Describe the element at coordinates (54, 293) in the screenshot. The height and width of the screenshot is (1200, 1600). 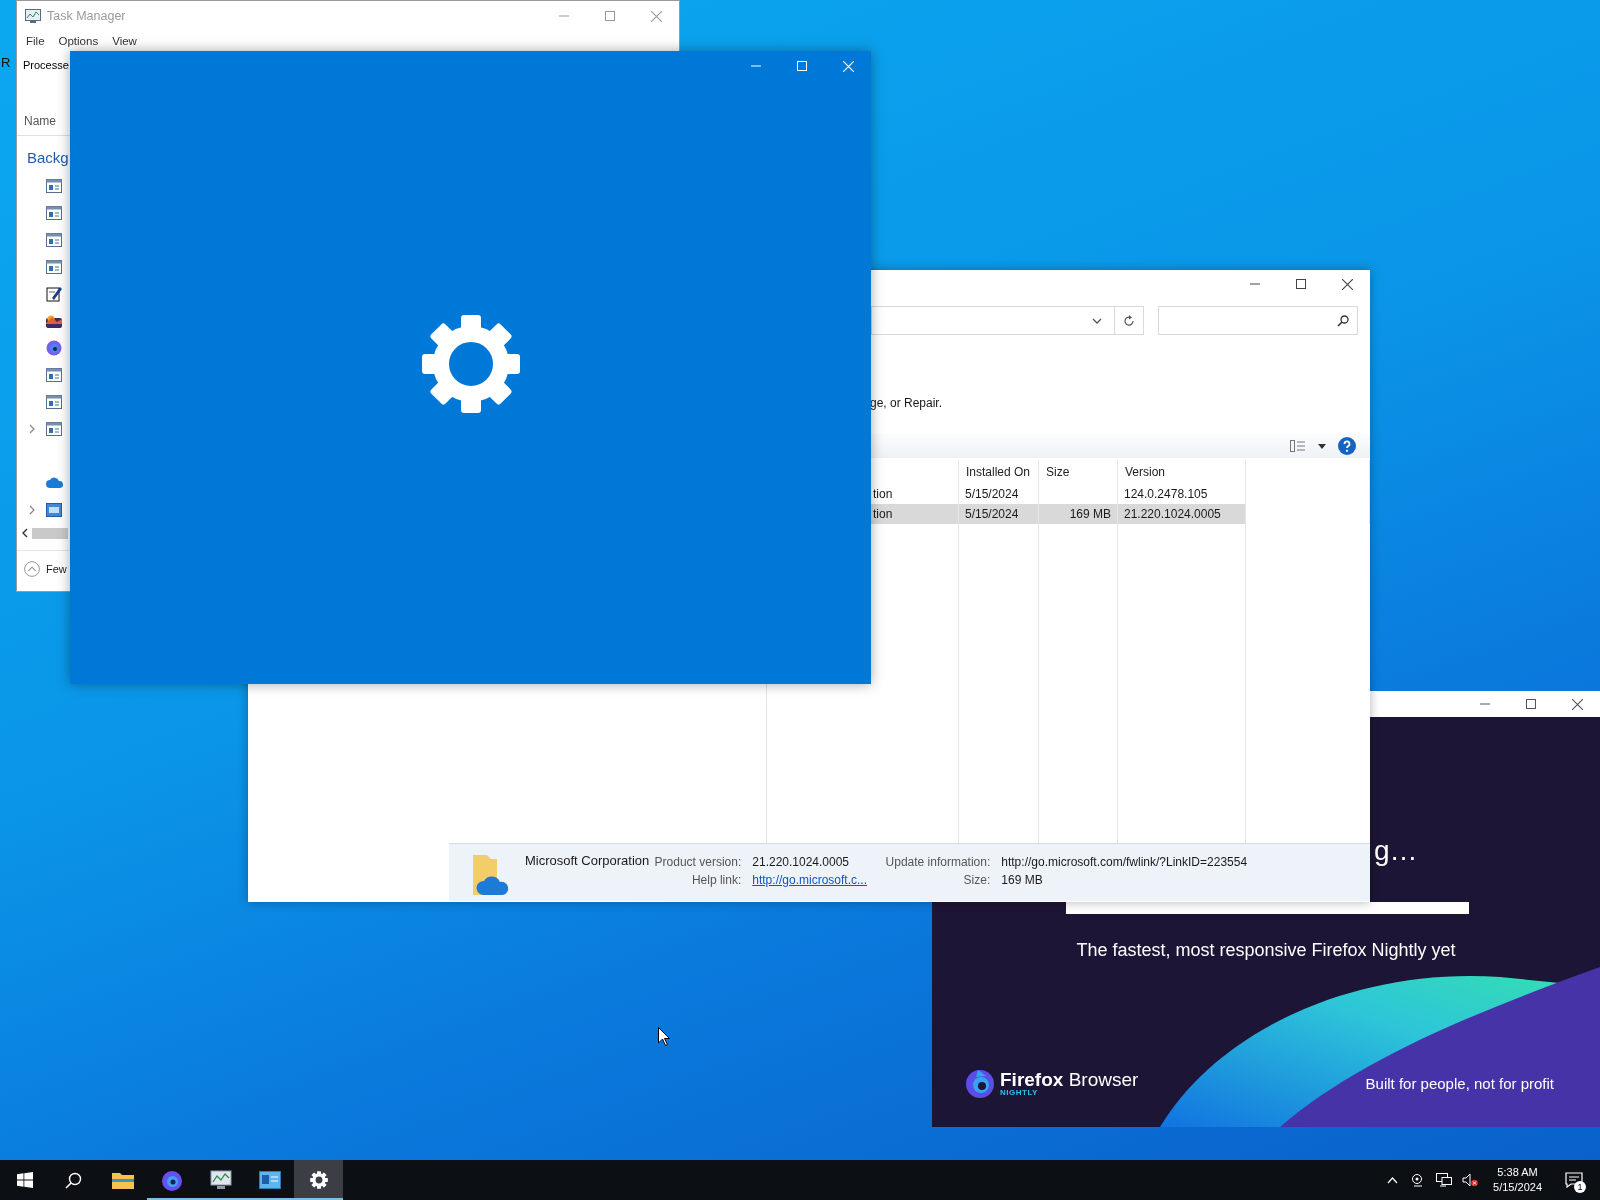
I see `notepad-pencil-icon` at that location.